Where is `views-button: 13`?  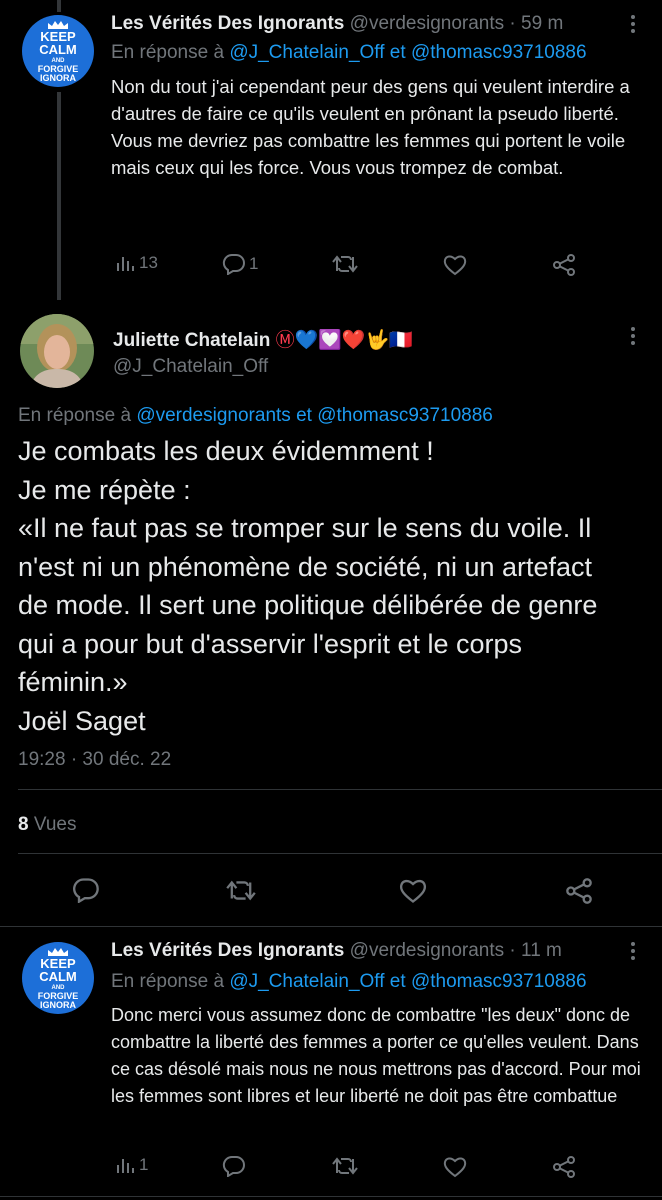
views-button: 13 is located at coordinates (137, 263).